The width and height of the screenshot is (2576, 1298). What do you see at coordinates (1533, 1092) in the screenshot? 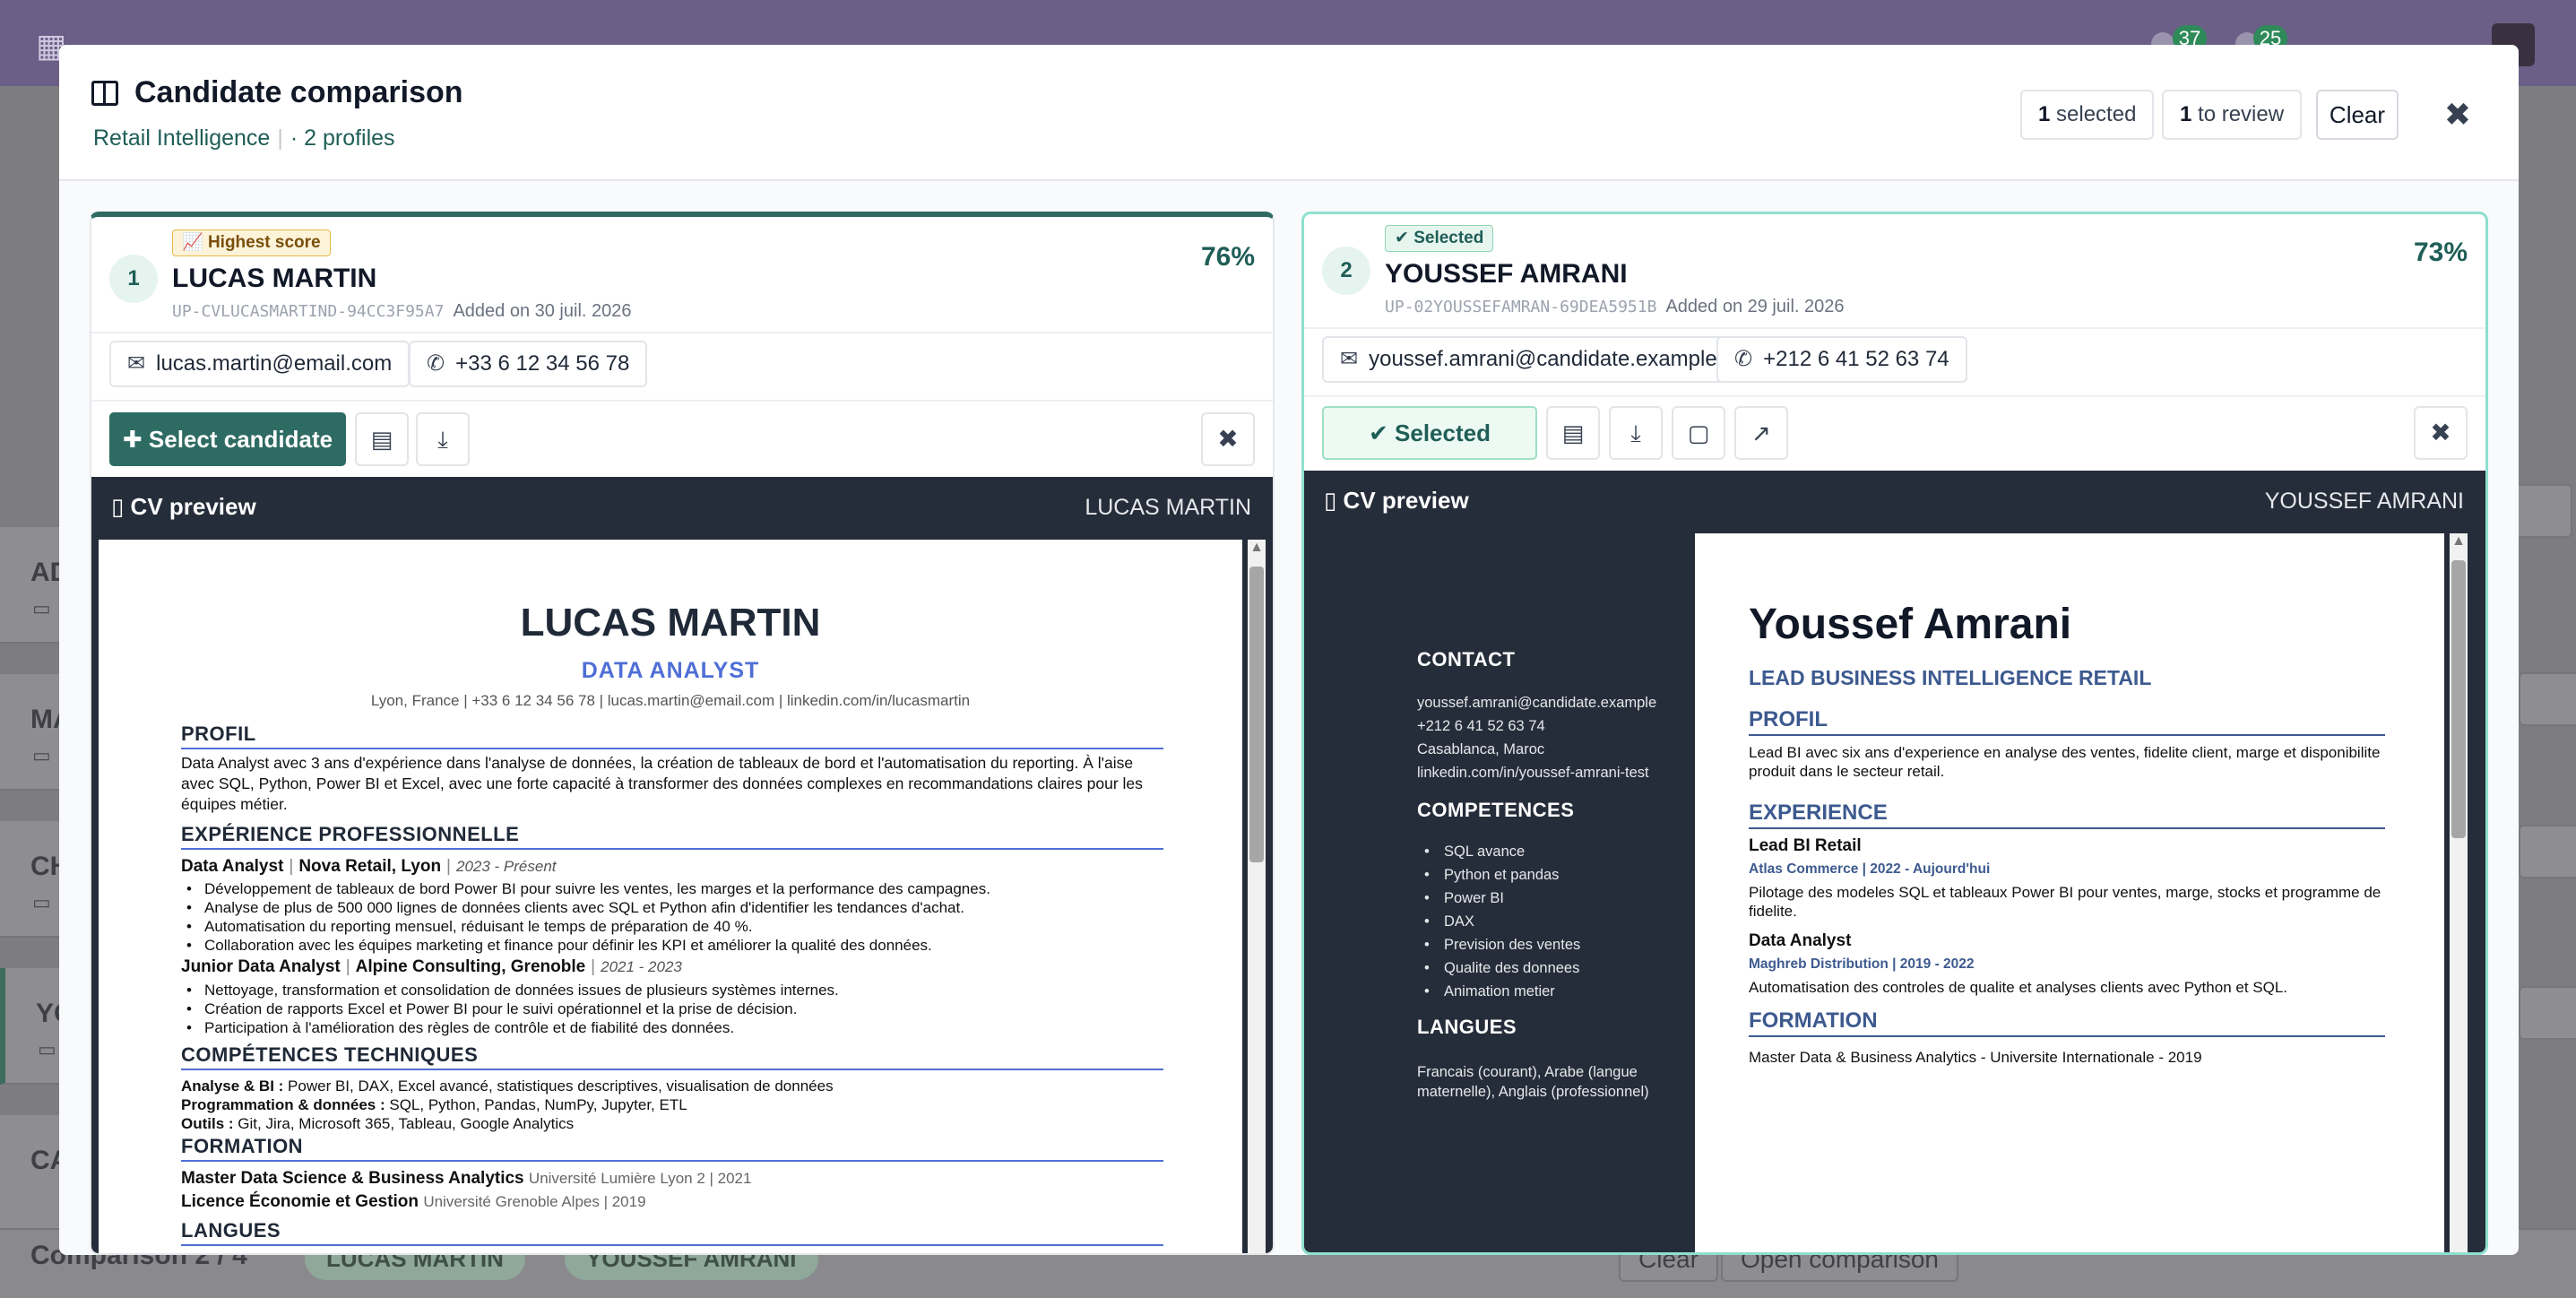
I see `cv-sidebar-text: maternelle), Anglais (professionnel)` at bounding box center [1533, 1092].